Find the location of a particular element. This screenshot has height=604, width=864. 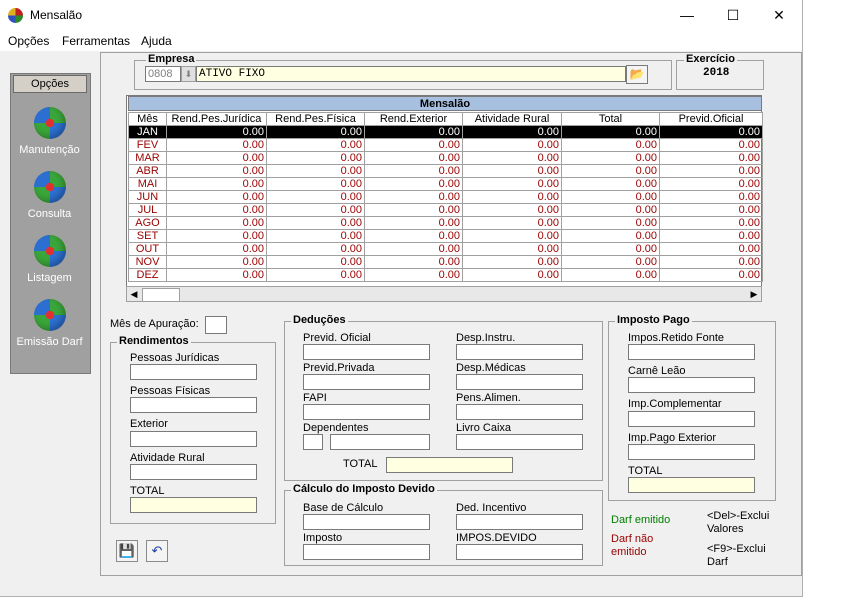

grid-column-header: Rend.Pes.Física is located at coordinates (315, 119).